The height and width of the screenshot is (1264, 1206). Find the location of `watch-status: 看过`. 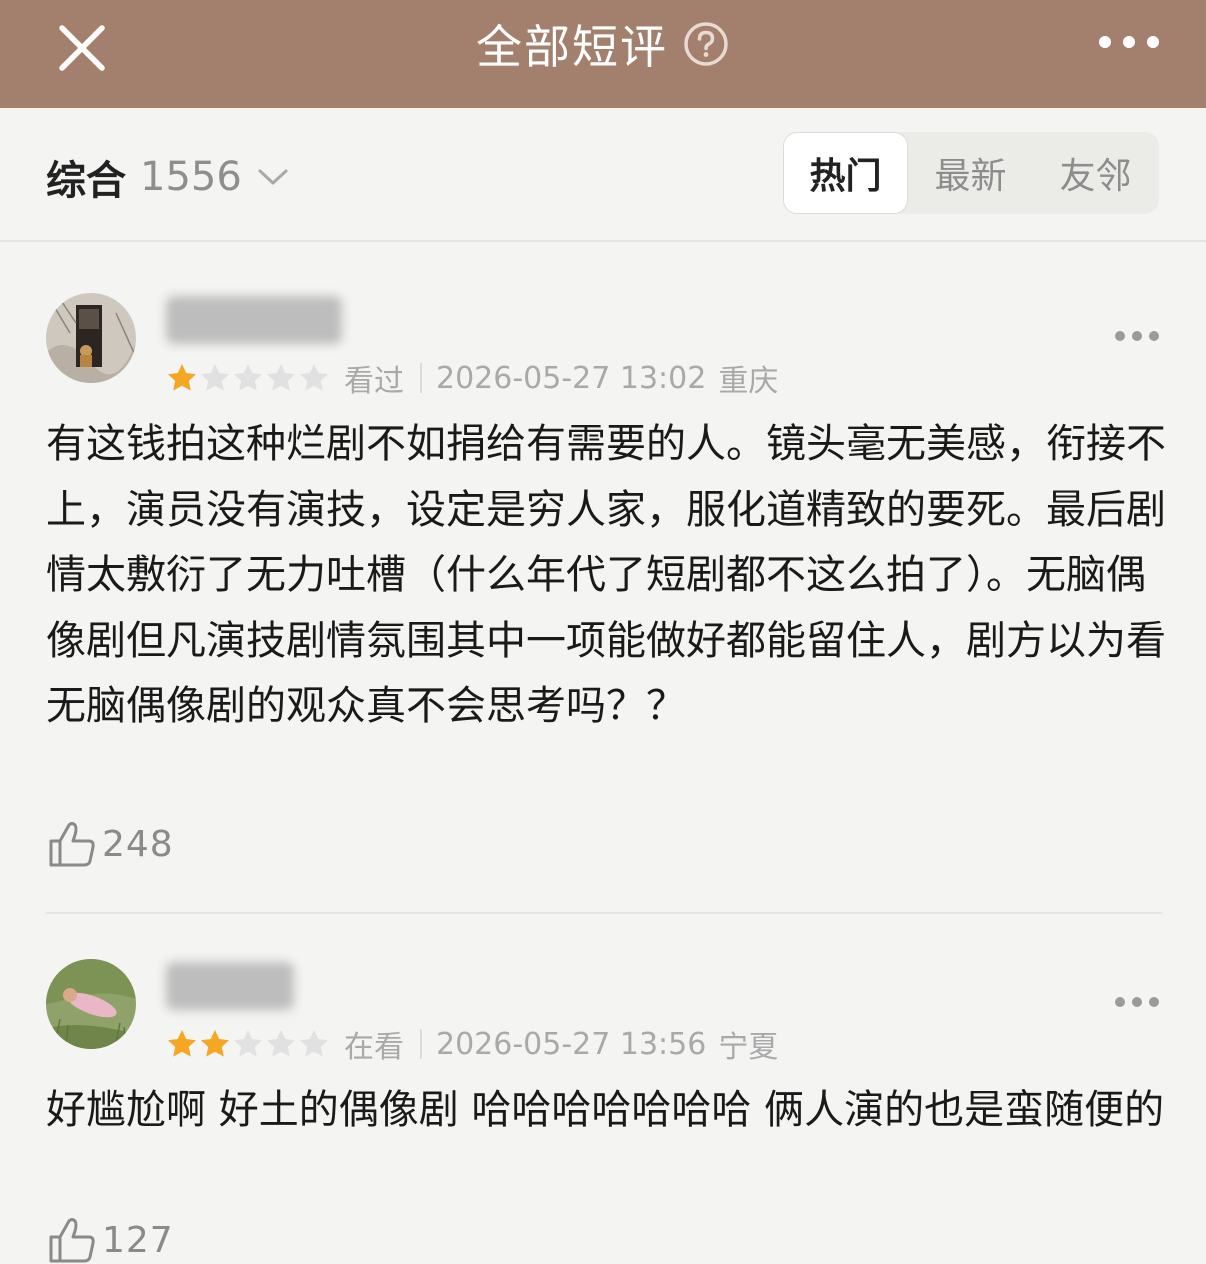

watch-status: 看过 is located at coordinates (374, 381).